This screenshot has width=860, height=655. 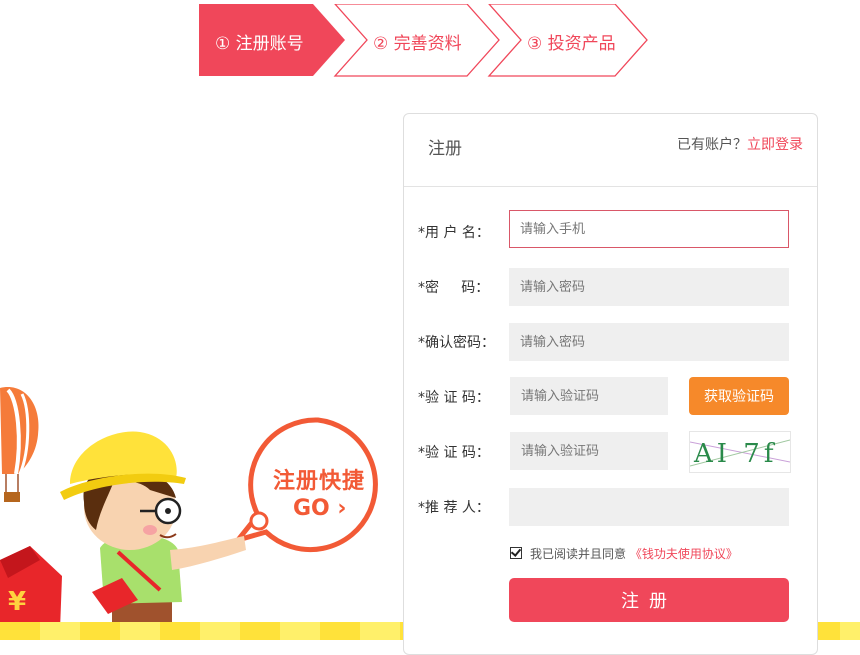 I want to click on username-label: *用 户 名：, so click(x=454, y=233).